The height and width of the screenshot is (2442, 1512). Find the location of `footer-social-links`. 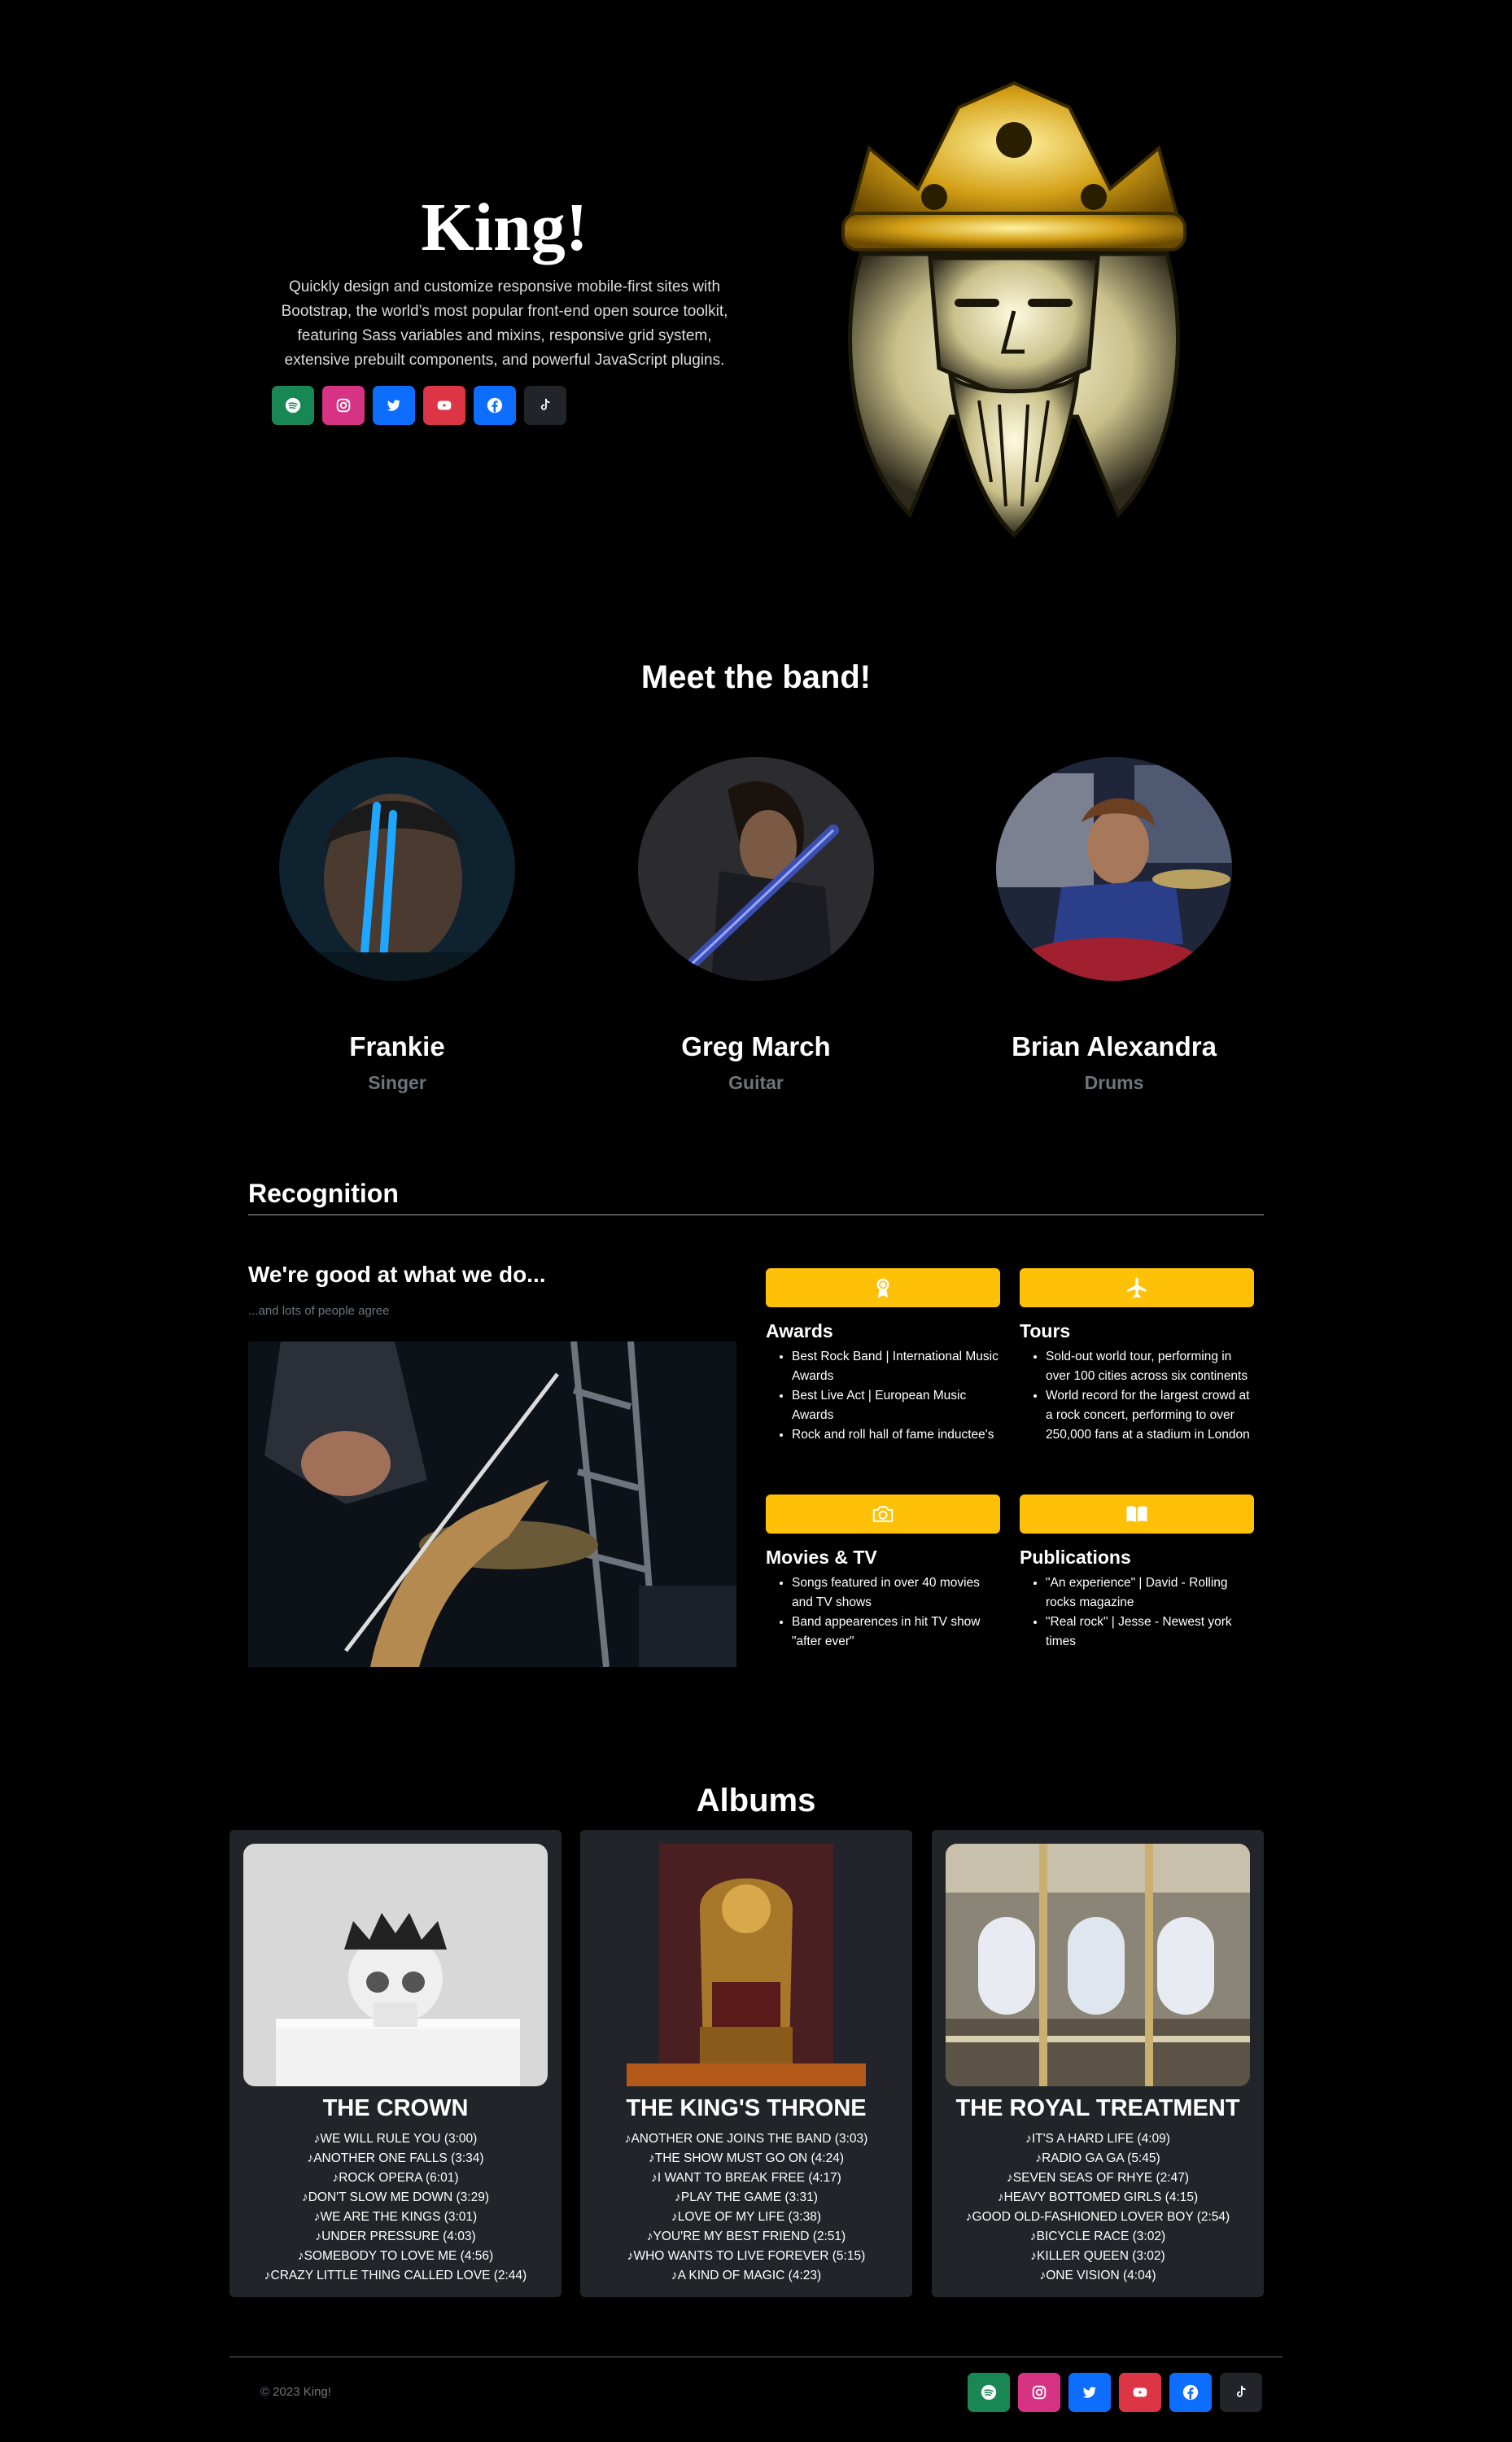

footer-social-links is located at coordinates (1115, 2392).